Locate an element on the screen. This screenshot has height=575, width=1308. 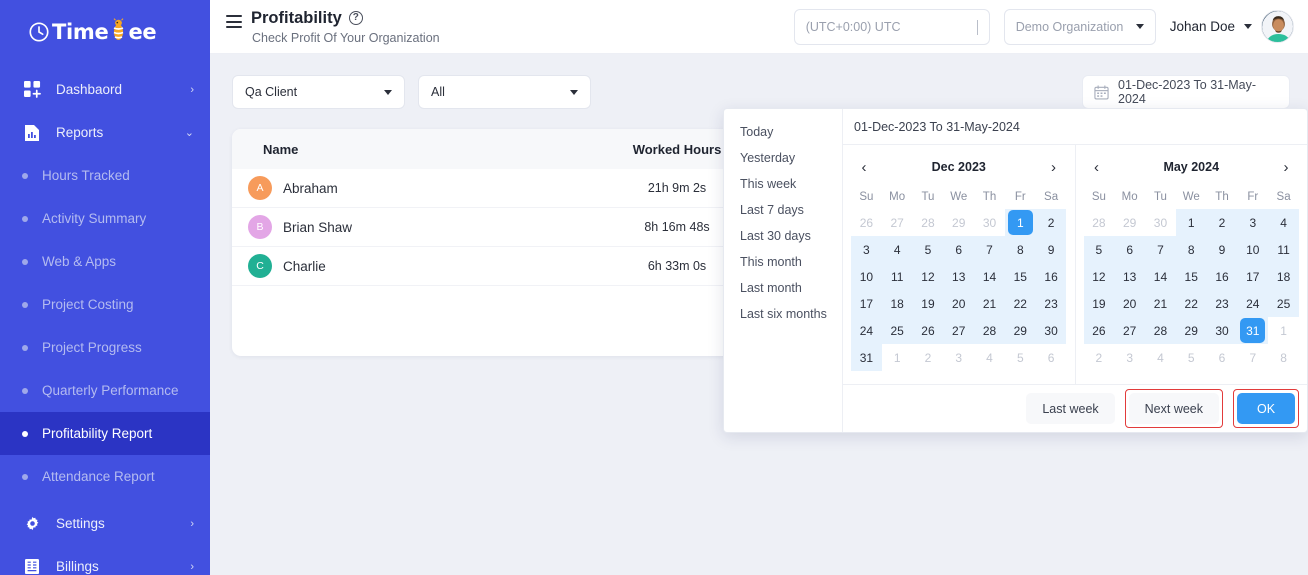
calendar-day: 10 is located at coordinates (1253, 249).